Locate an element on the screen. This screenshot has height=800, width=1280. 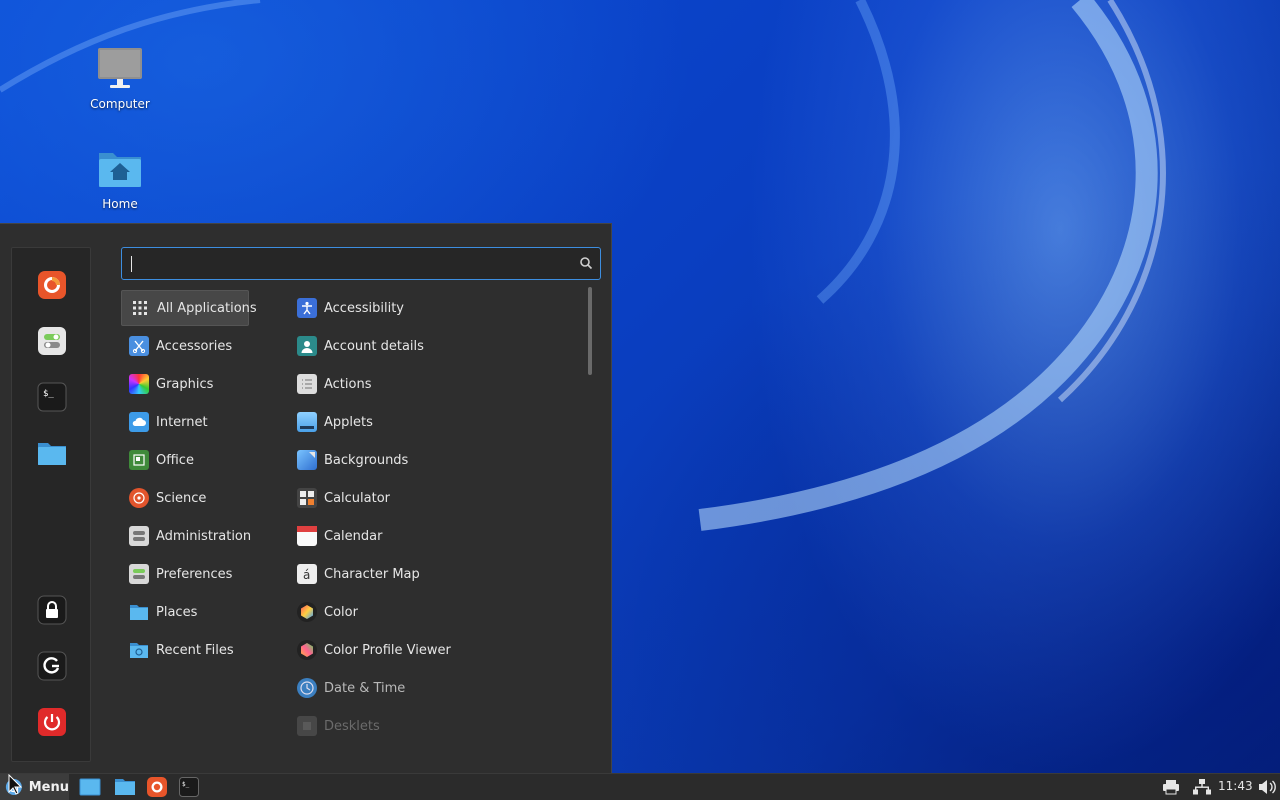
app-label: Account details is located at coordinates (374, 346).